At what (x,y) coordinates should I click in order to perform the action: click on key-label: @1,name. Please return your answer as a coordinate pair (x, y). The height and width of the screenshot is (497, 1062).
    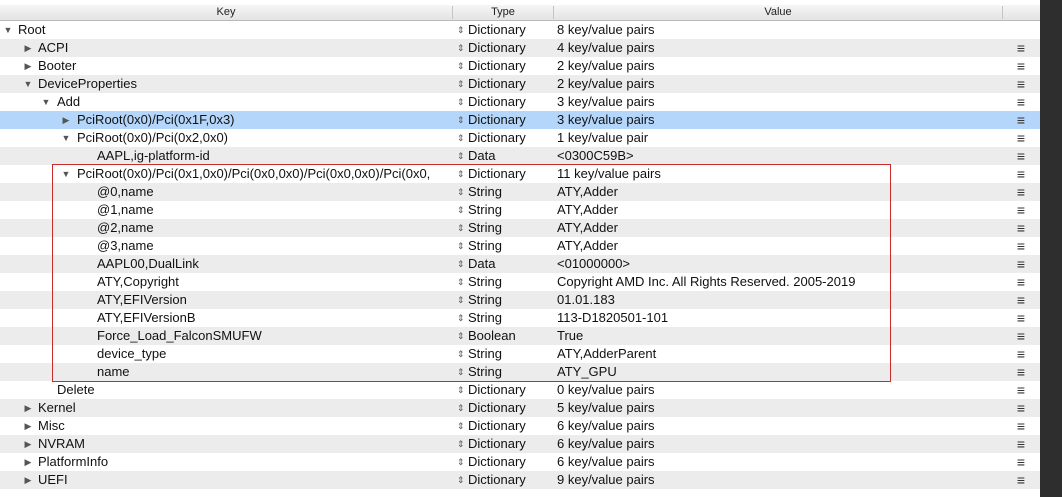
    Looking at the image, I should click on (125, 210).